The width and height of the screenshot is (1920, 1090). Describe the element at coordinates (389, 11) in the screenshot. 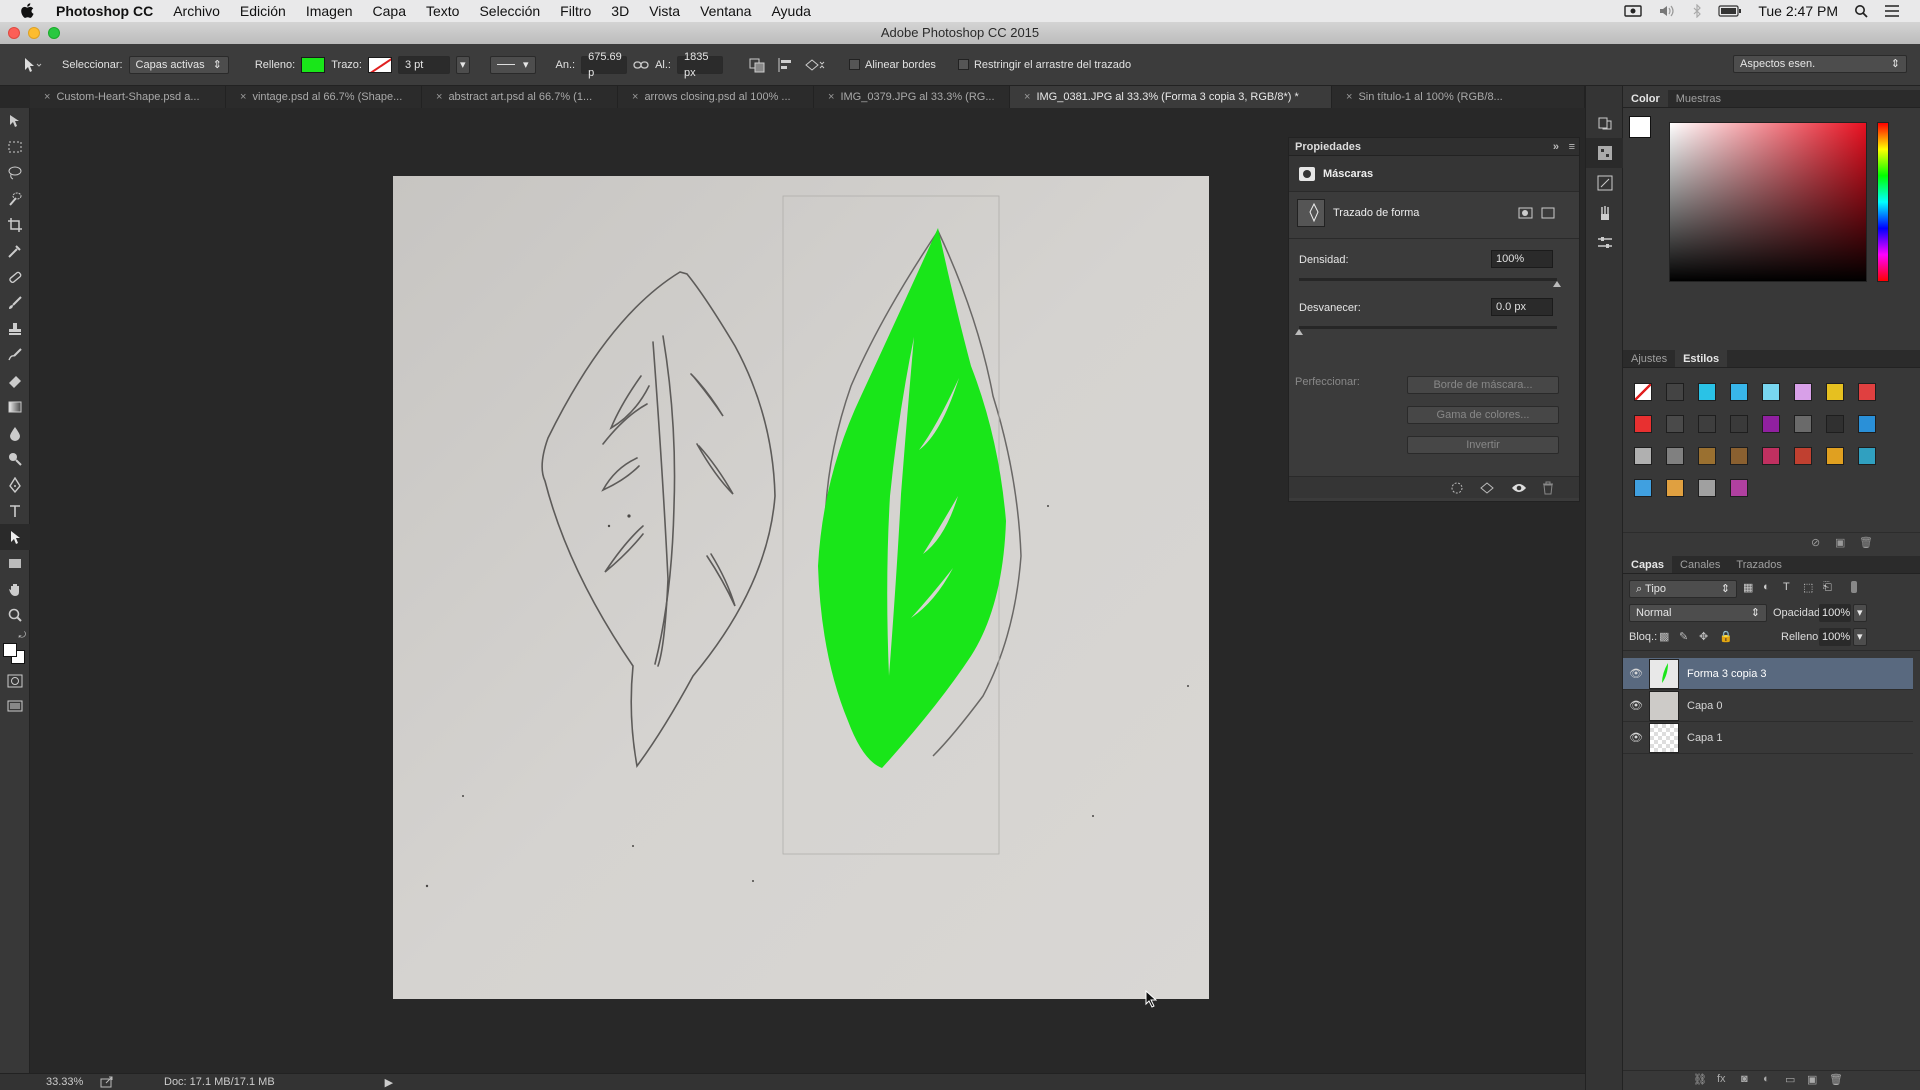

I see `menu-capa: Capa` at that location.